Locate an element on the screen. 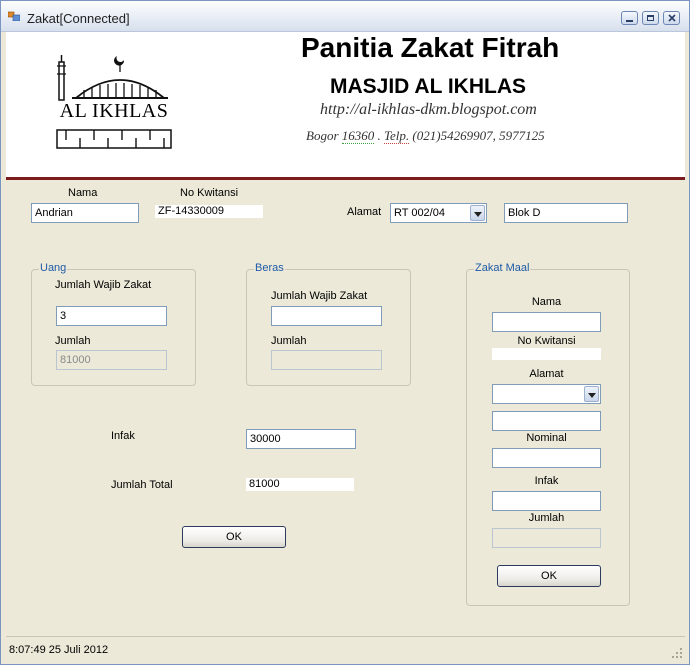 The width and height of the screenshot is (690, 665). jumlah-total-field: 81000 is located at coordinates (300, 484).